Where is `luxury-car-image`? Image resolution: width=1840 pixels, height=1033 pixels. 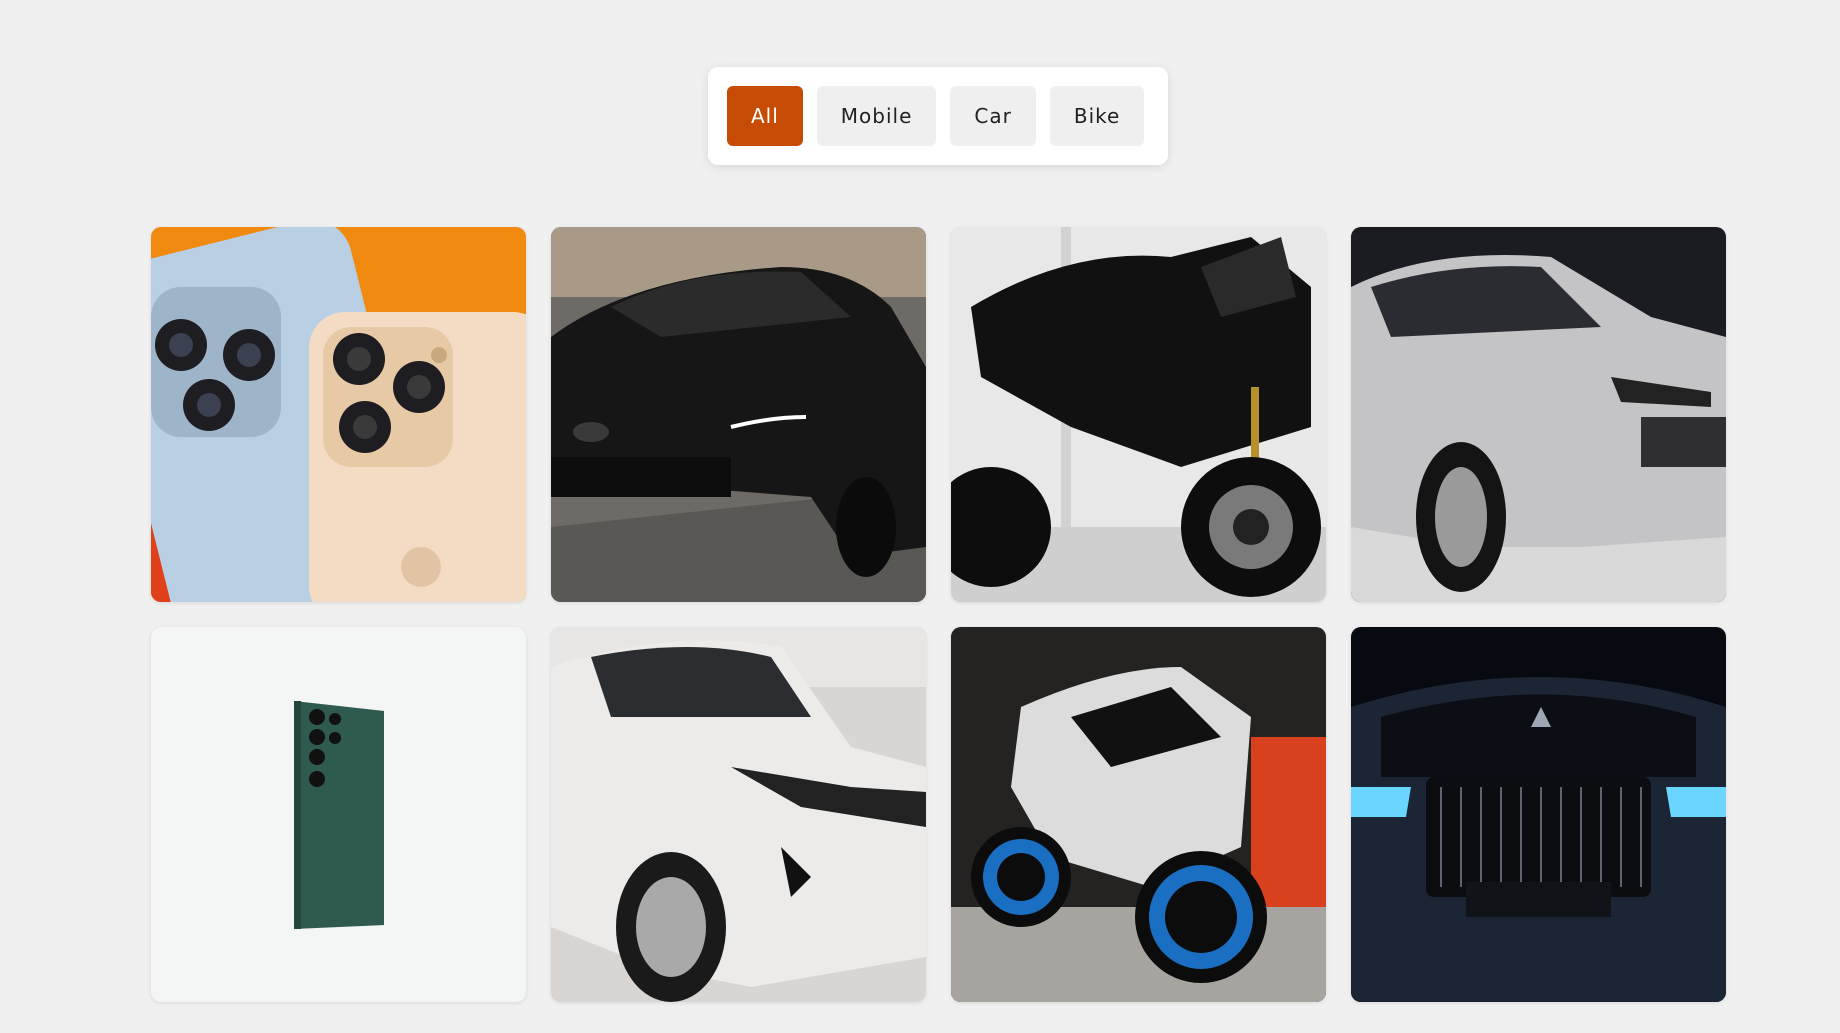 luxury-car-image is located at coordinates (1538, 814).